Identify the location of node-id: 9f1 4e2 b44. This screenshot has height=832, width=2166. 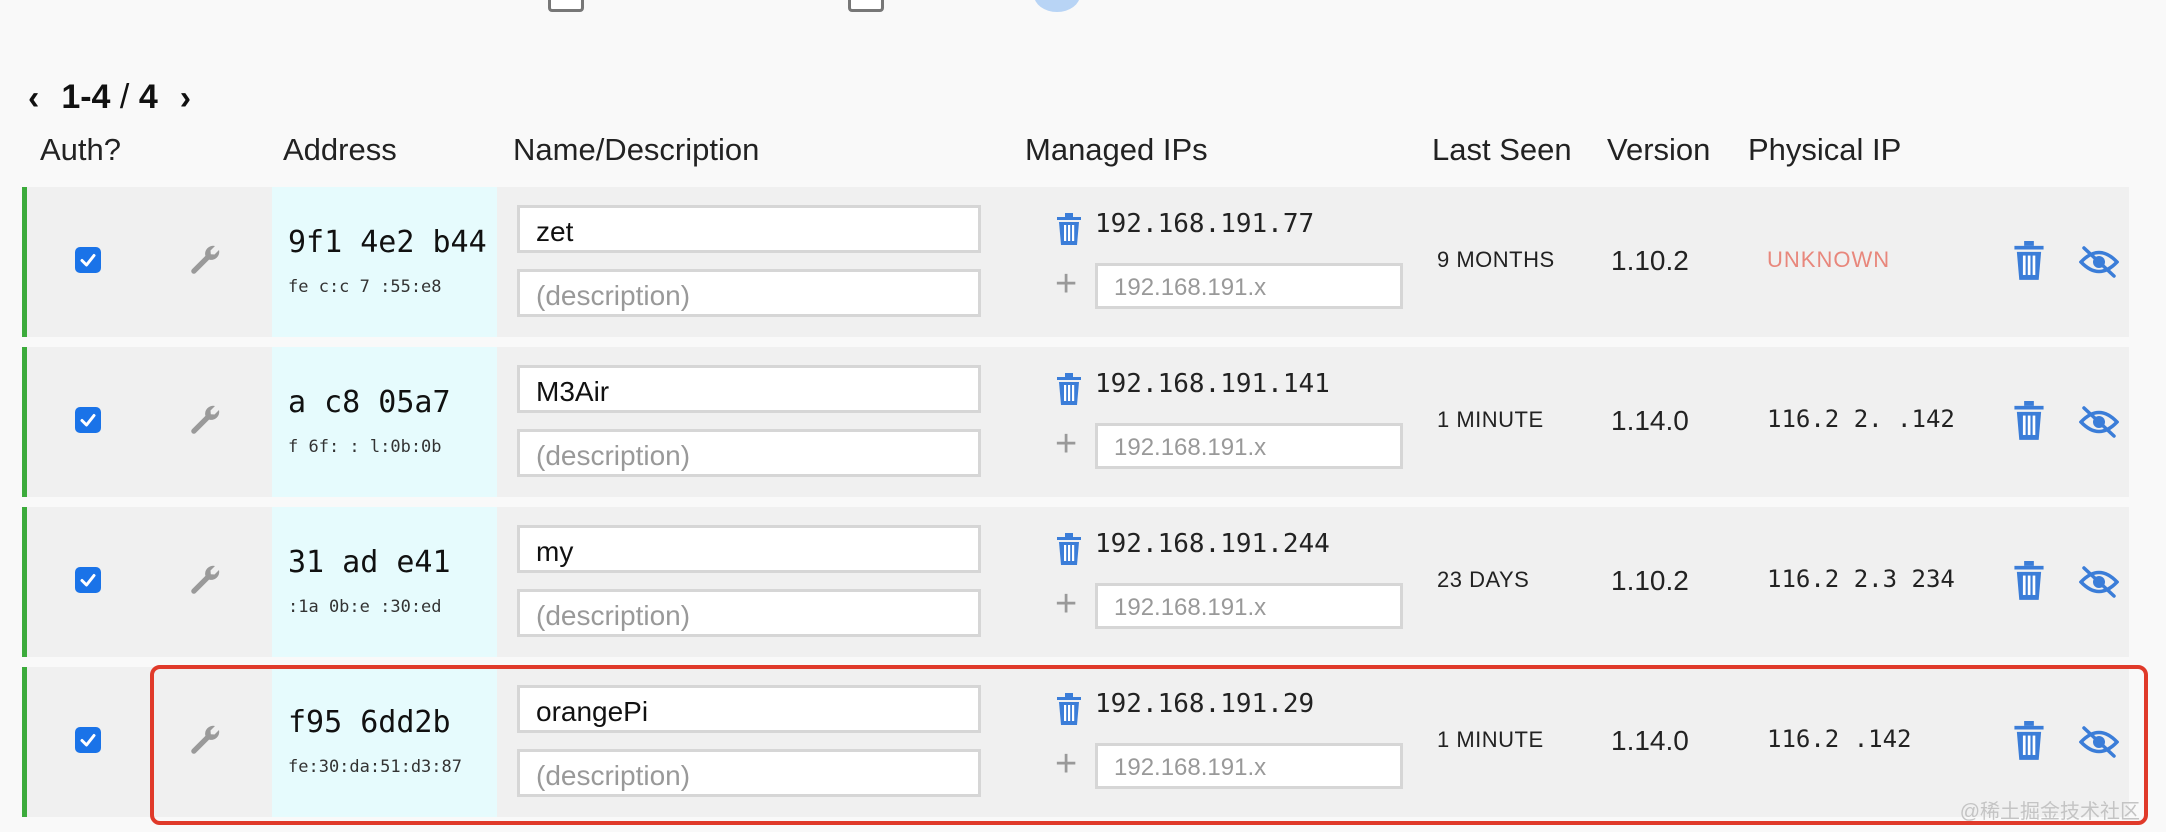
(387, 242).